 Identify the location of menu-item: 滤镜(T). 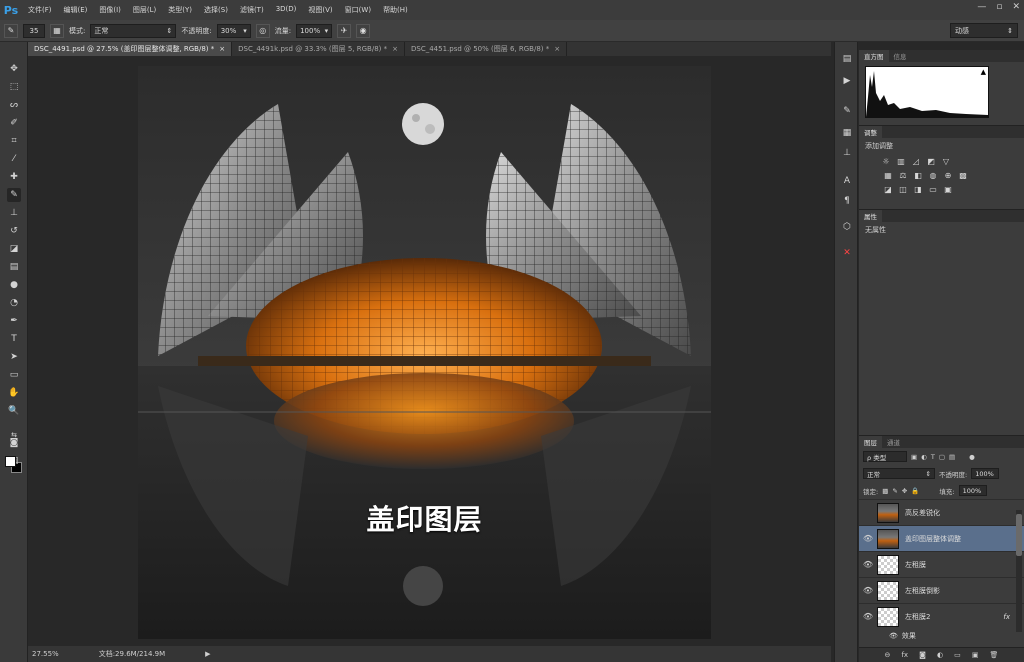
(252, 10).